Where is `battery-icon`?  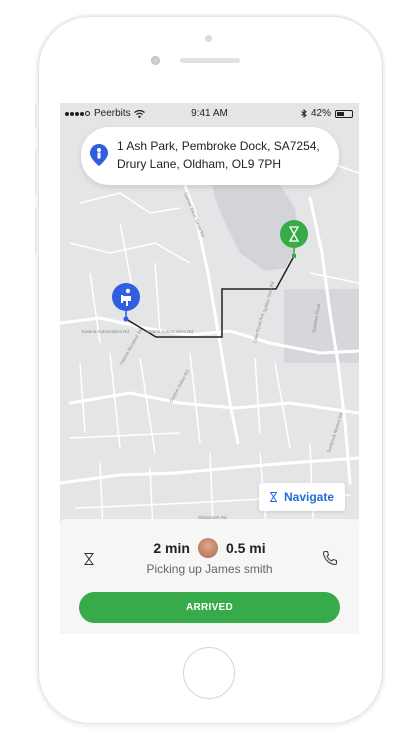 battery-icon is located at coordinates (344, 113).